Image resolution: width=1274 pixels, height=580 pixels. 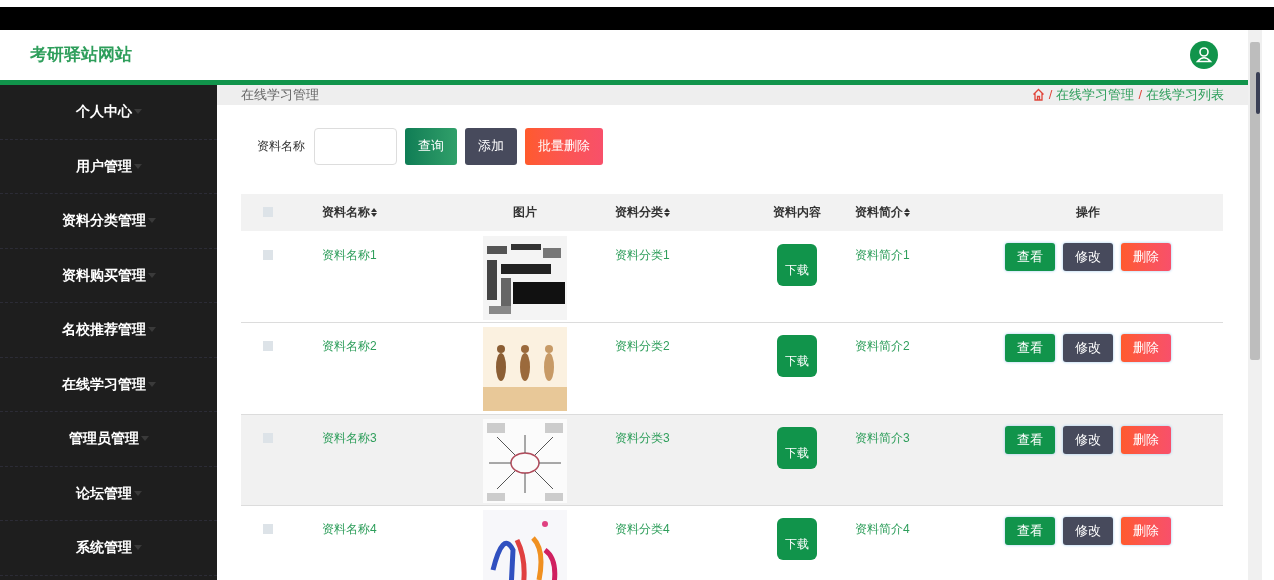 I want to click on user-avatar-icon, so click(x=1204, y=55).